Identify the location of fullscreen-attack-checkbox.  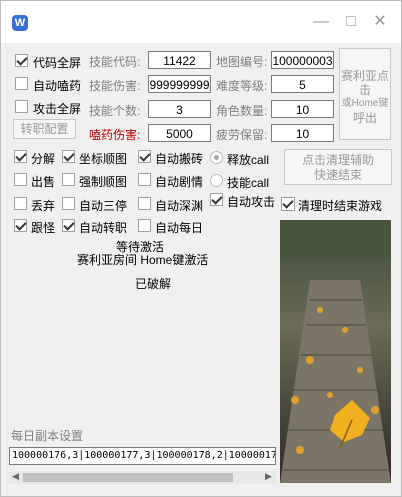
(21, 106).